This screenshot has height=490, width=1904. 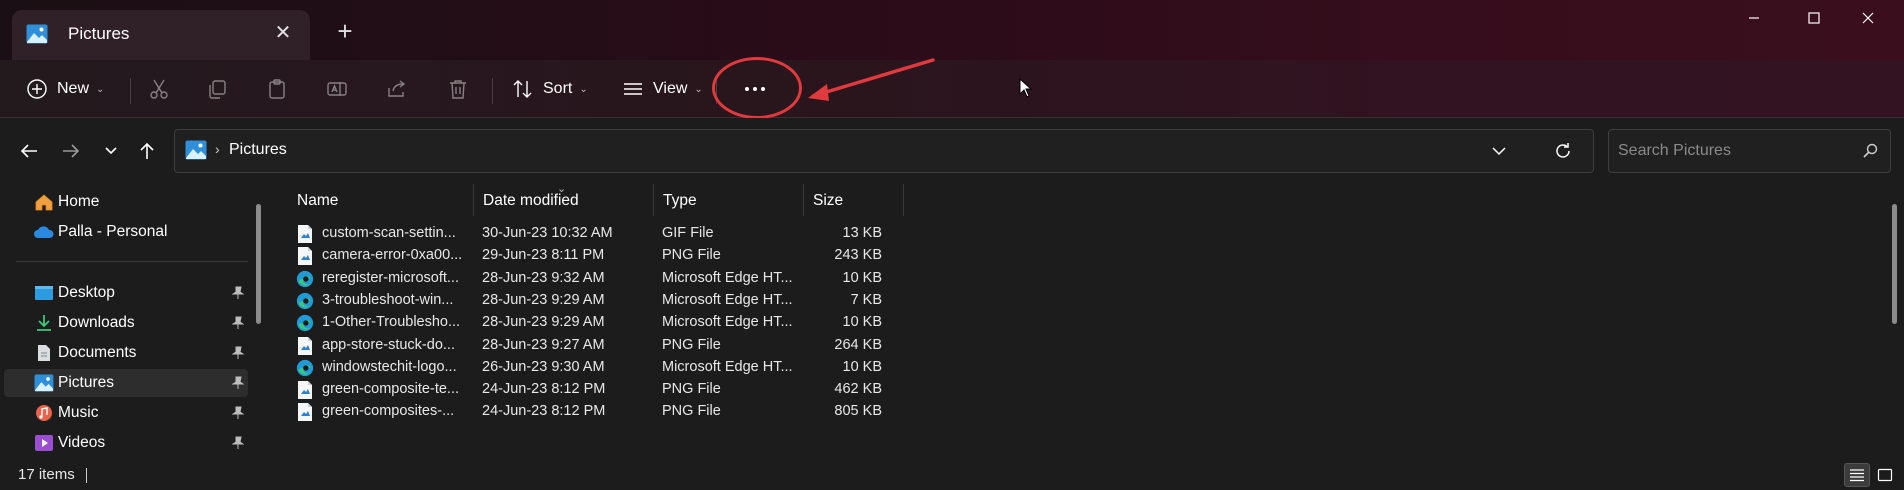 What do you see at coordinates (544, 389) in the screenshot?
I see `file-date-modified: 24-Jun-23 8:12 PM` at bounding box center [544, 389].